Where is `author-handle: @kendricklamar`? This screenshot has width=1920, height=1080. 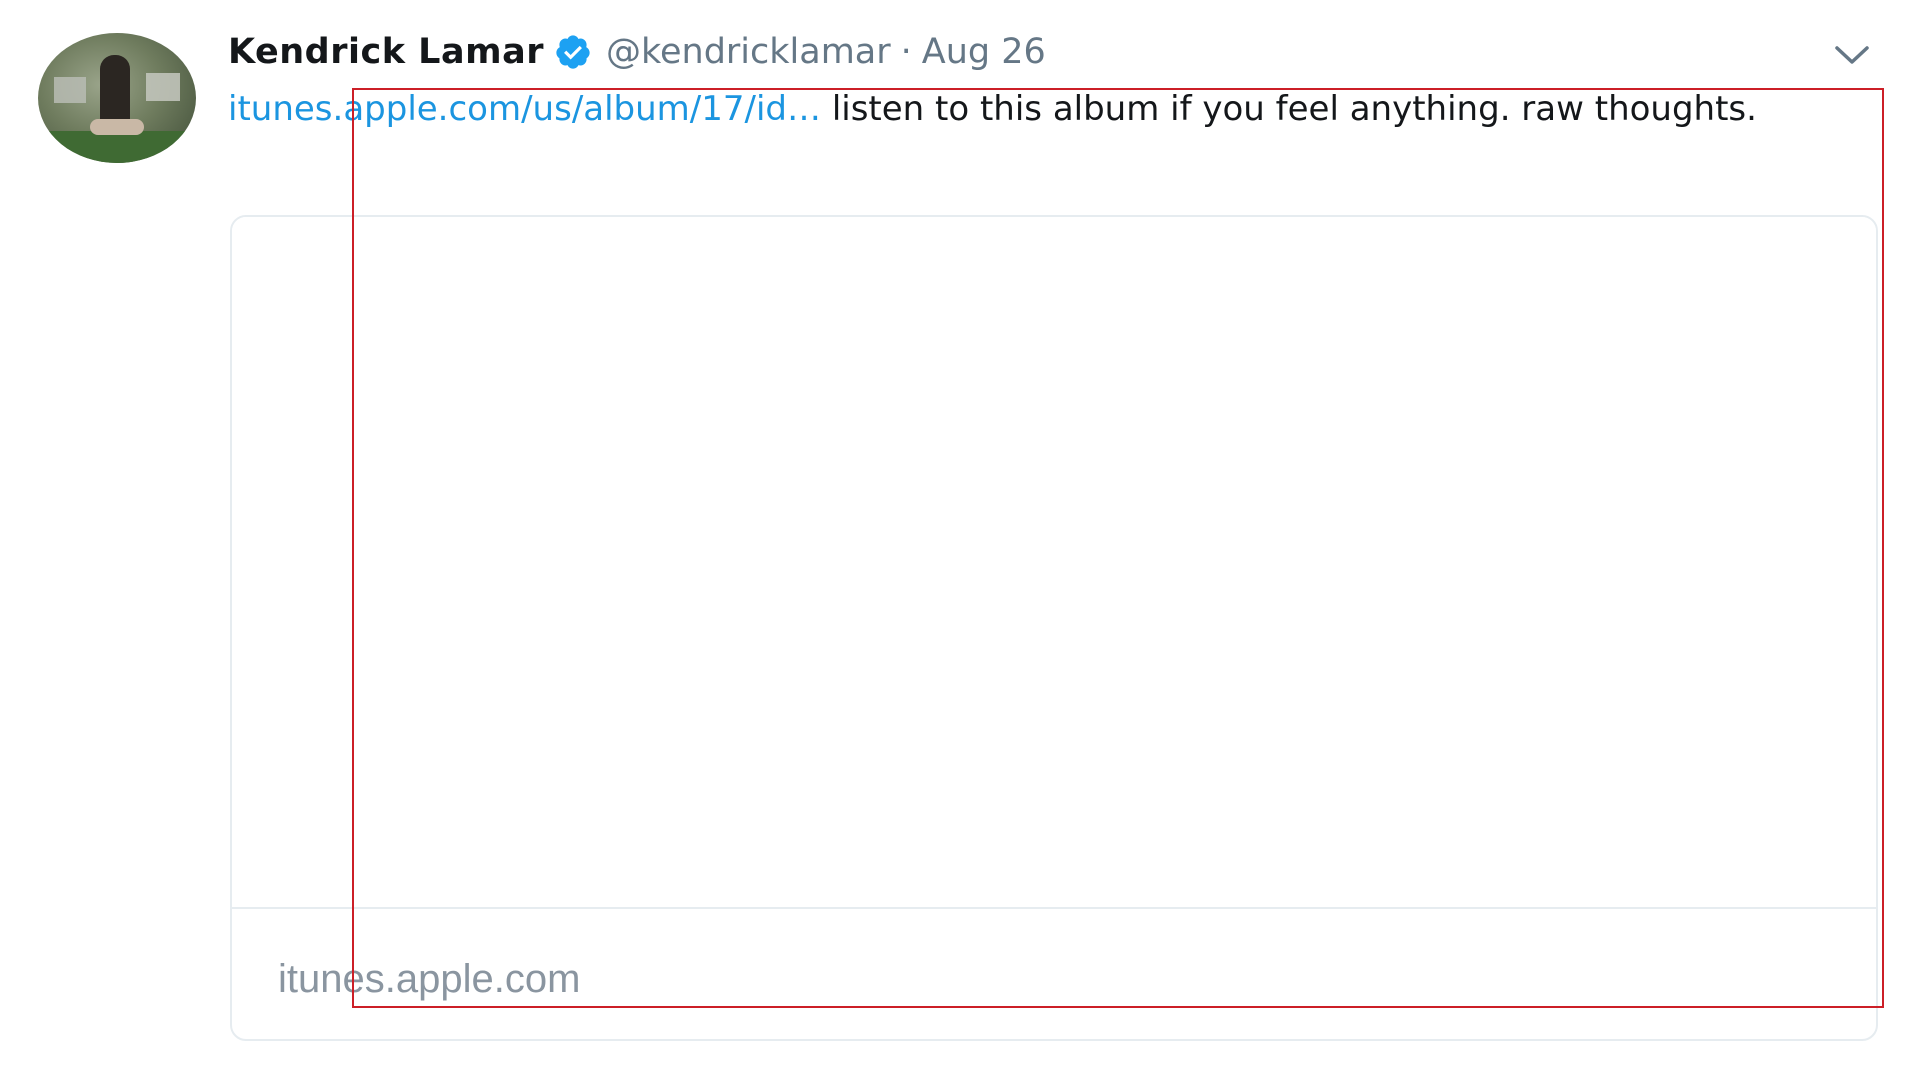
author-handle: @kendricklamar is located at coordinates (748, 52).